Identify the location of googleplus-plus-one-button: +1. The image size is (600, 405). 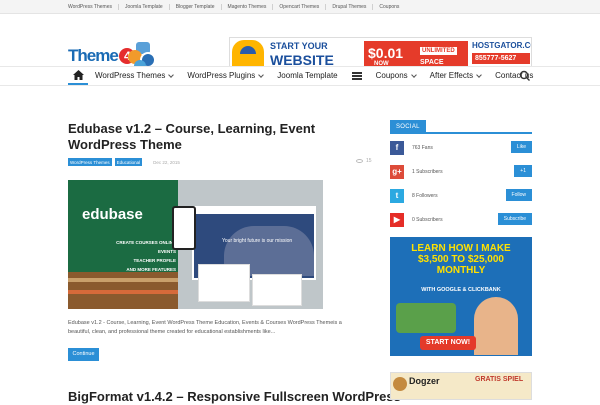
(523, 171).